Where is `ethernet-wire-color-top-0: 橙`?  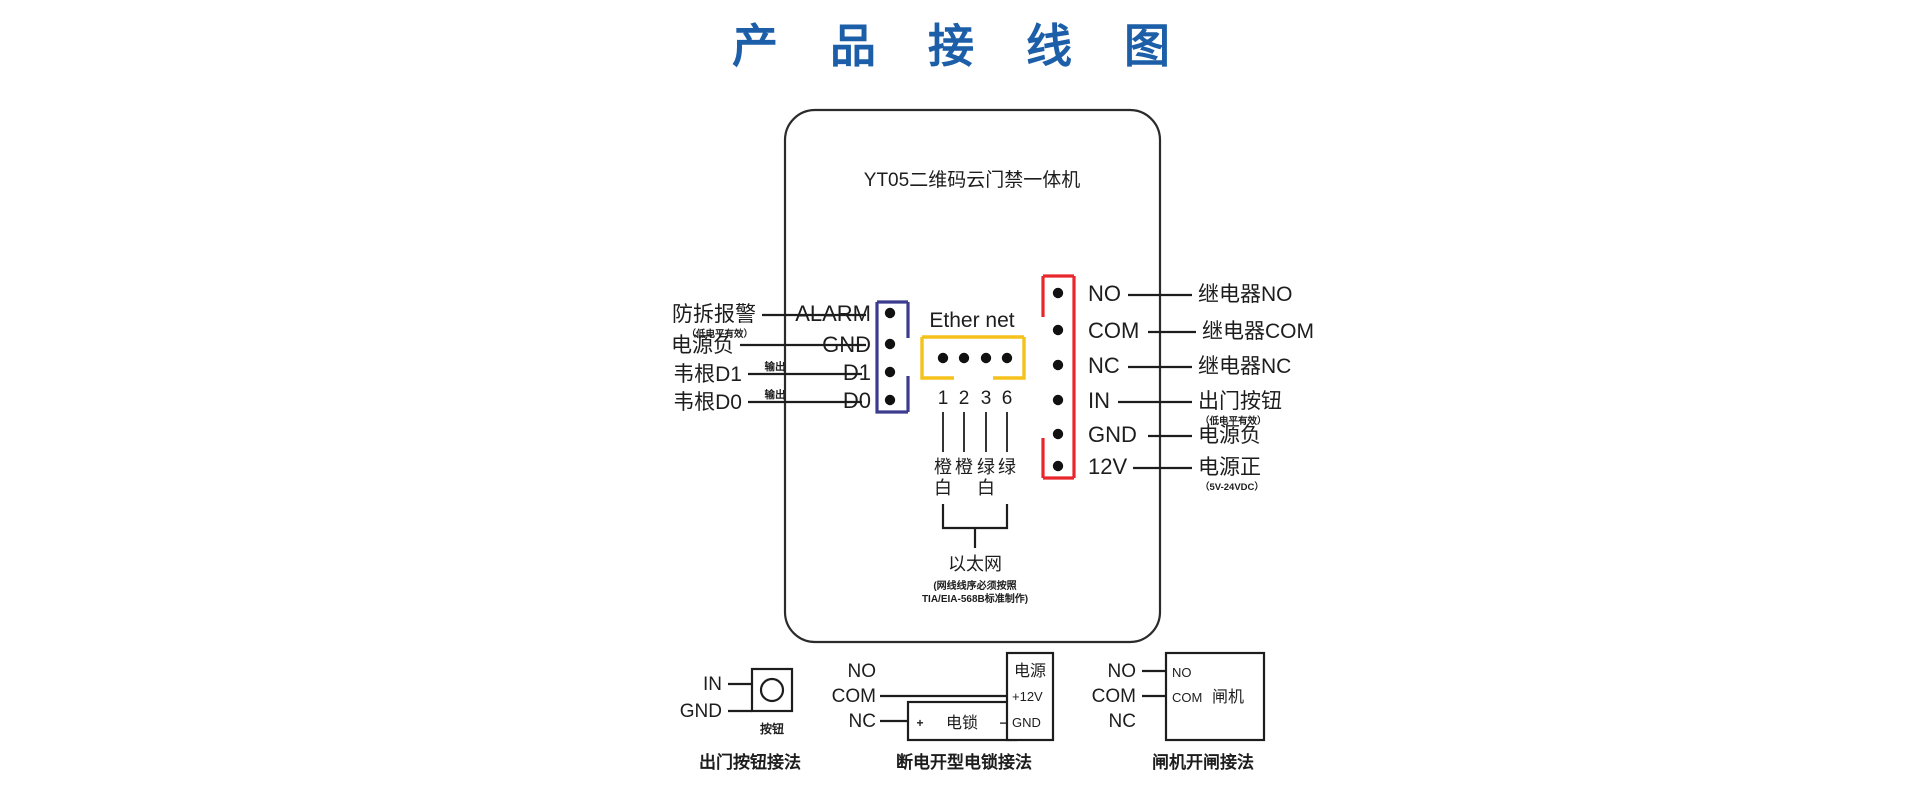
ethernet-wire-color-top-0: 橙 is located at coordinates (943, 467).